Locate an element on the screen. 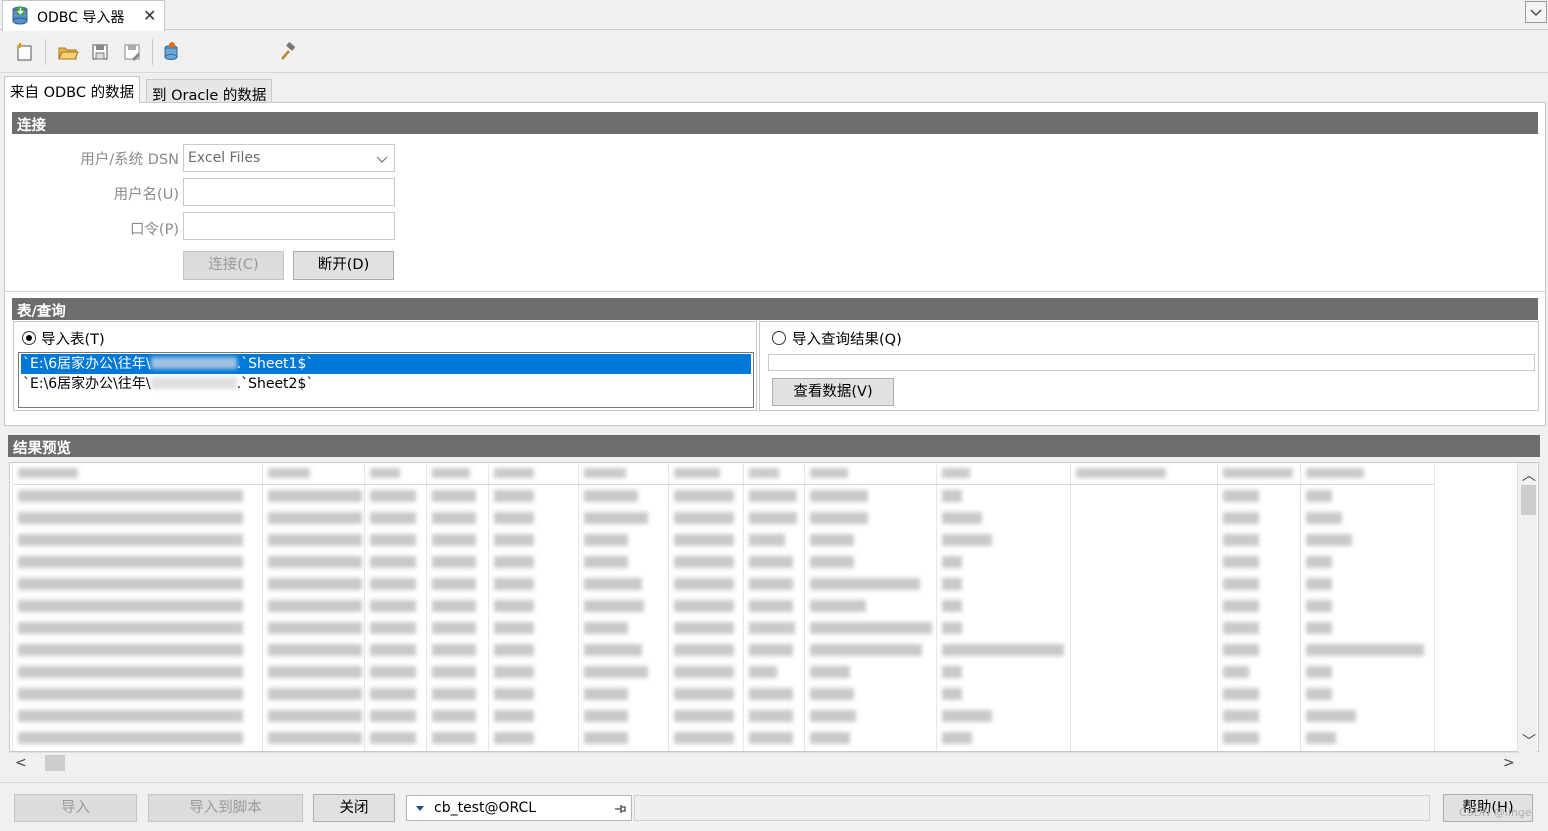 The height and width of the screenshot is (831, 1548). import-table-radio is located at coordinates (29, 338).